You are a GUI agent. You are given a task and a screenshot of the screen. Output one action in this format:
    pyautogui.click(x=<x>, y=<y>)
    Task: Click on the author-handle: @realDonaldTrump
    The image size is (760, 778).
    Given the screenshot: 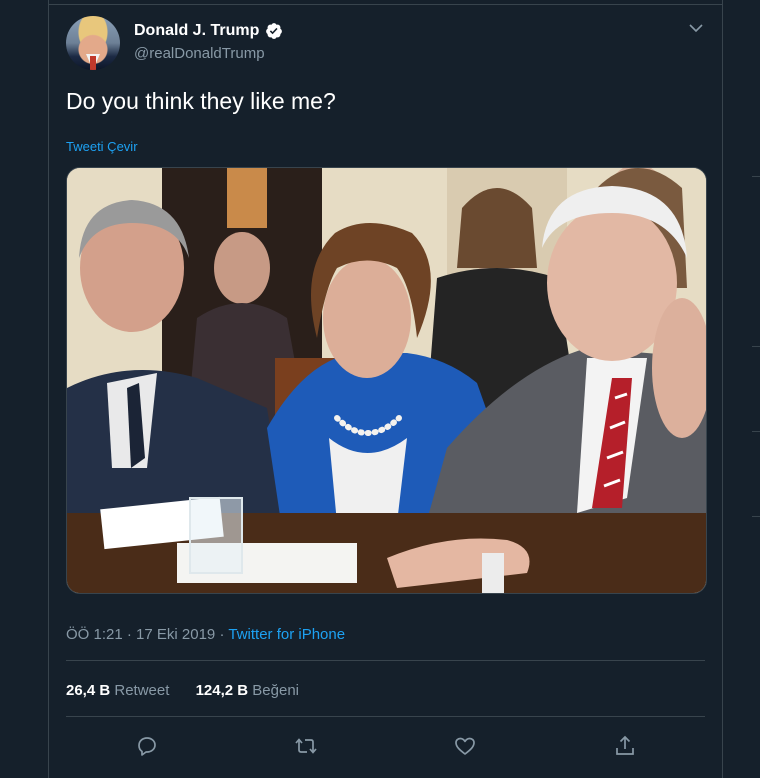 What is the action you would take?
    pyautogui.click(x=199, y=53)
    